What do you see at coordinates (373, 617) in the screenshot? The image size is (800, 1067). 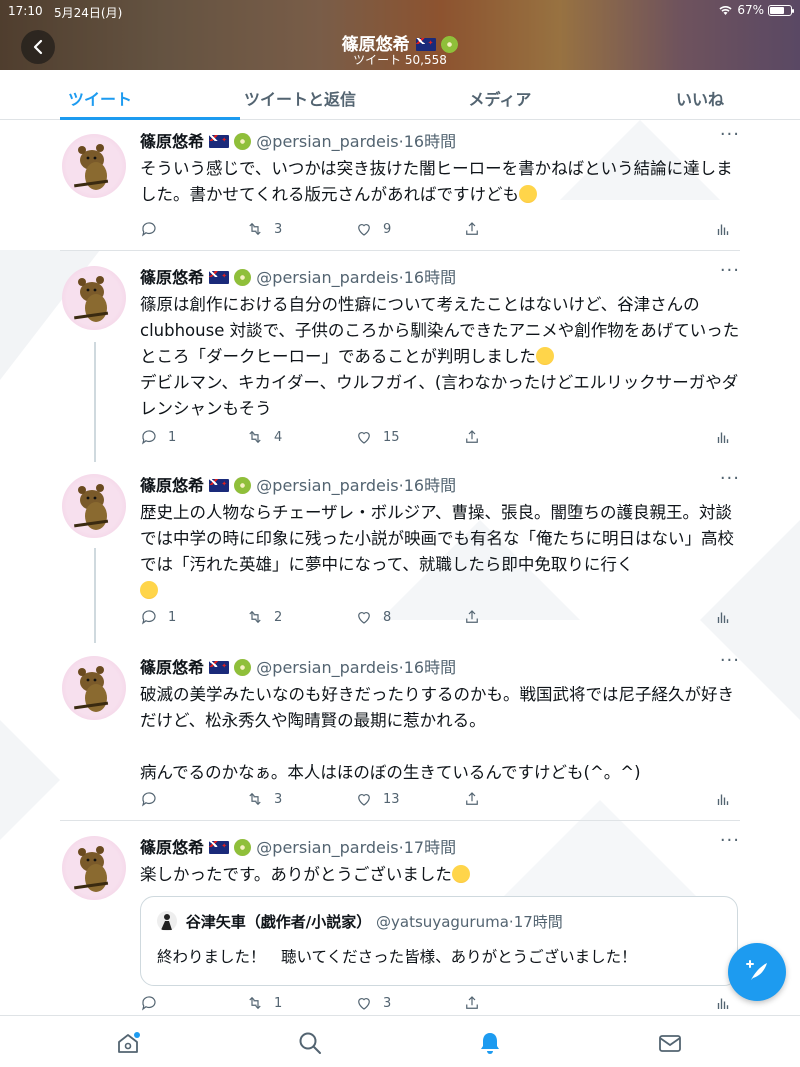 I see `like-button: 8` at bounding box center [373, 617].